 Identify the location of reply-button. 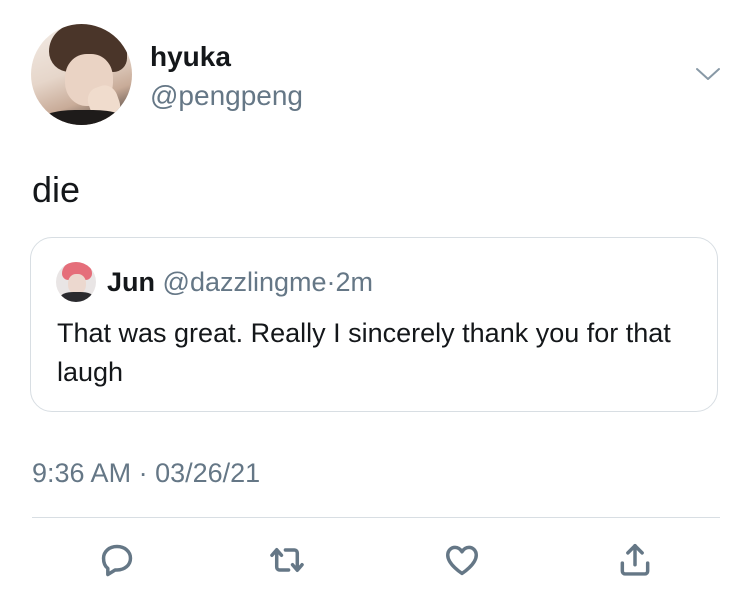
(117, 560).